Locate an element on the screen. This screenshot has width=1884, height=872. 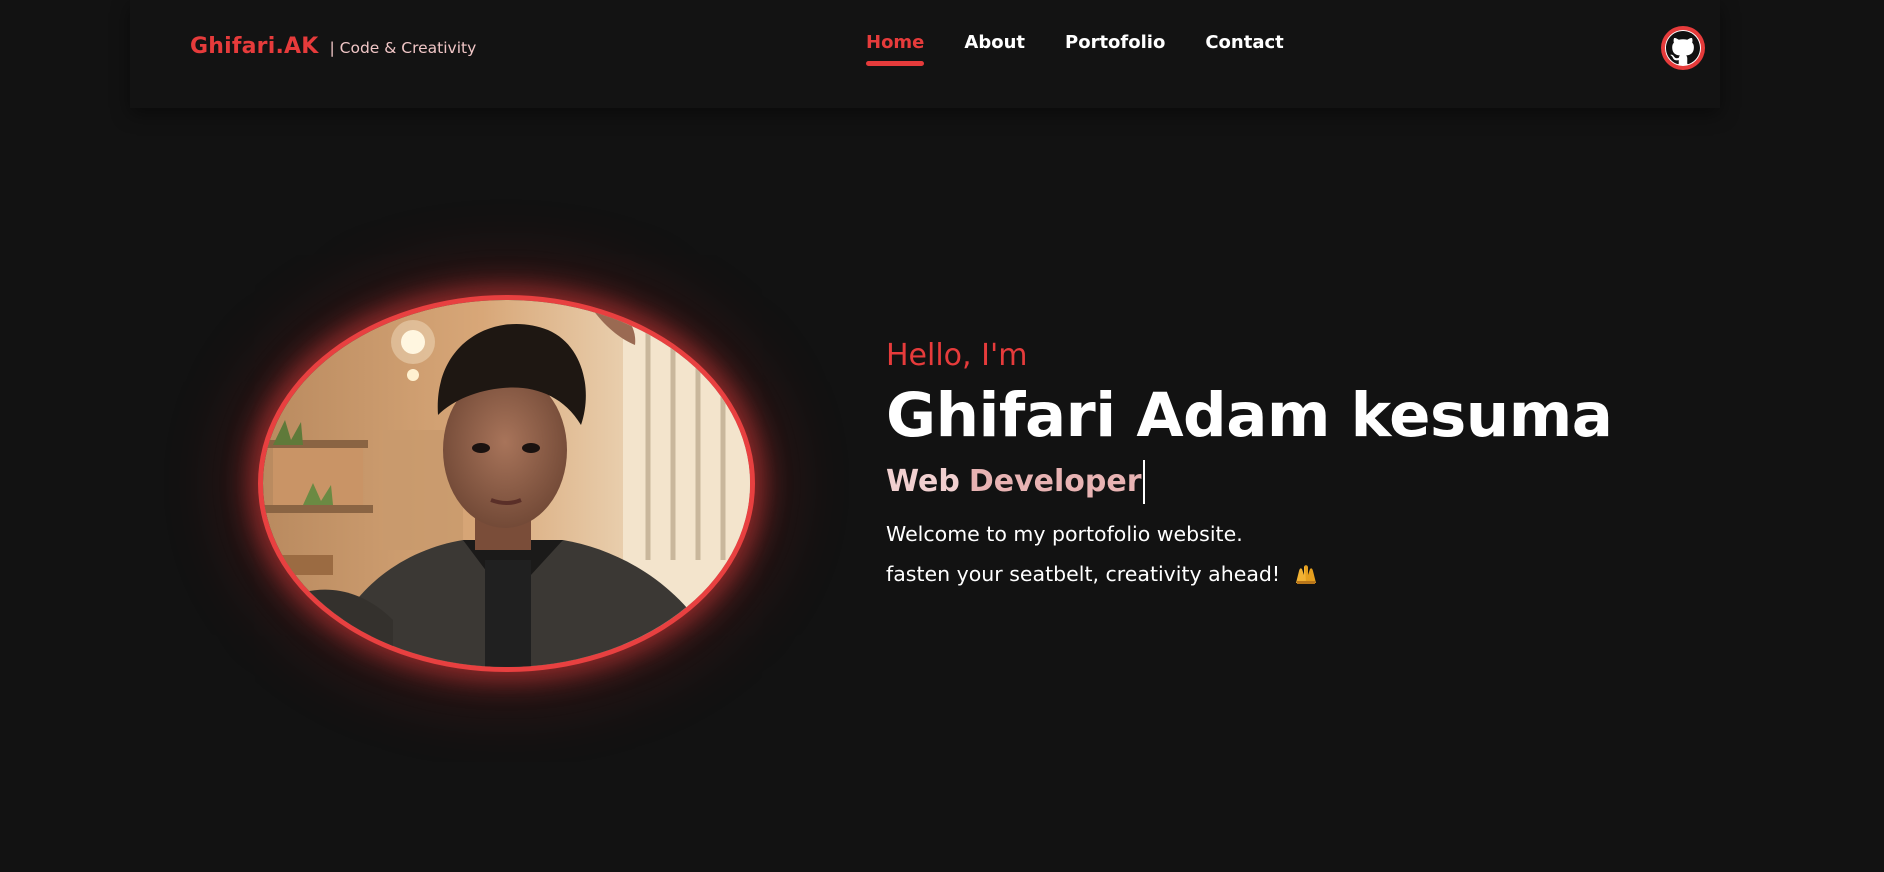
nav-home-label: Home is located at coordinates (895, 42).